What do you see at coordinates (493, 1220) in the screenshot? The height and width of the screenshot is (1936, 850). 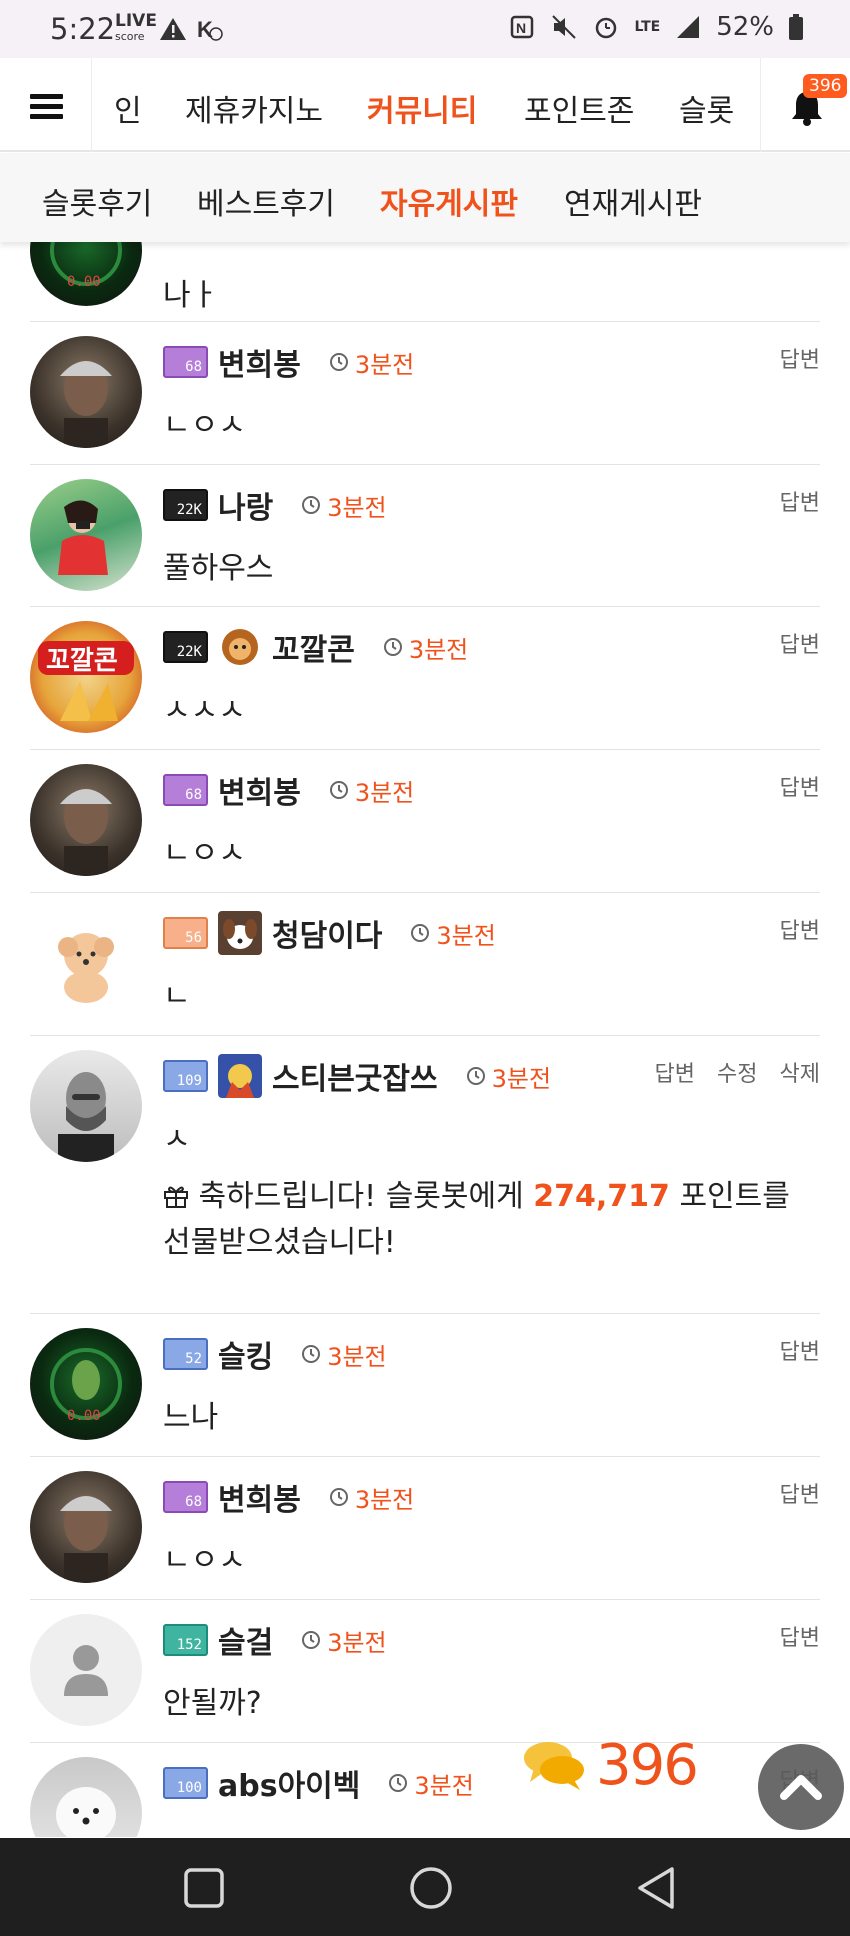 I see `gift-message: 축하드립니다! 슬롯봇에게 274,717 포인트를 선물받으셨습니다!` at bounding box center [493, 1220].